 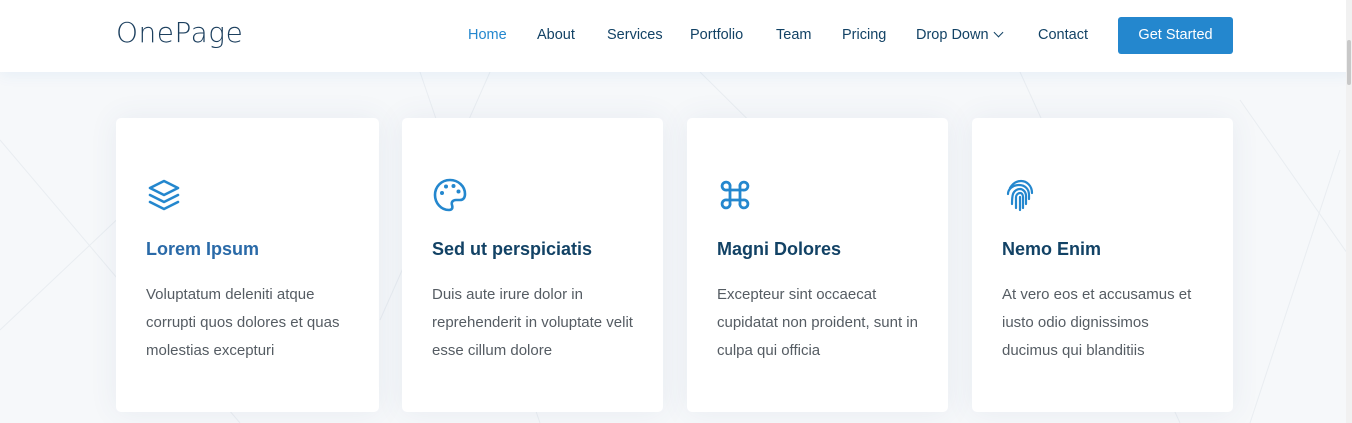 What do you see at coordinates (716, 35) in the screenshot?
I see `nav-portfolio: Portfolio` at bounding box center [716, 35].